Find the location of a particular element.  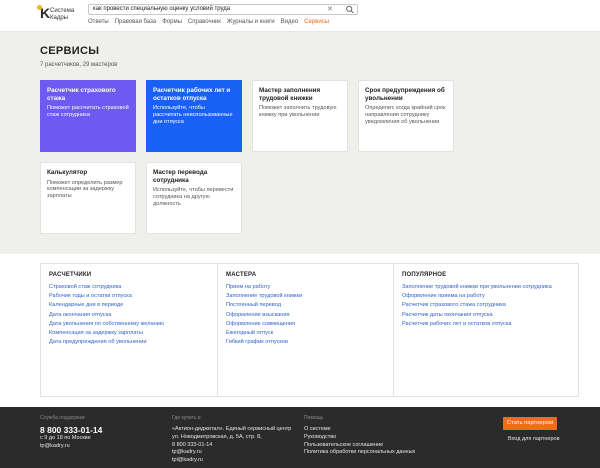

nav-spravochnik: Справочник is located at coordinates (204, 22).